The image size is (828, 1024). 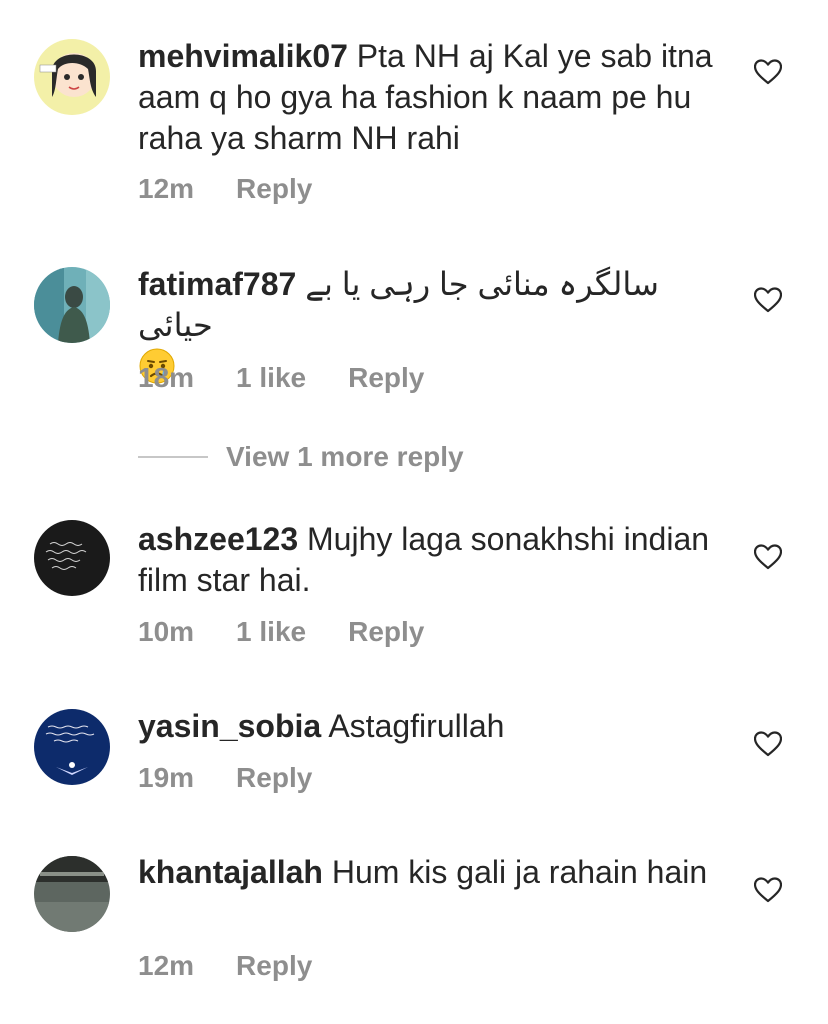 I want to click on comment-username: fatimaf787, so click(x=217, y=284).